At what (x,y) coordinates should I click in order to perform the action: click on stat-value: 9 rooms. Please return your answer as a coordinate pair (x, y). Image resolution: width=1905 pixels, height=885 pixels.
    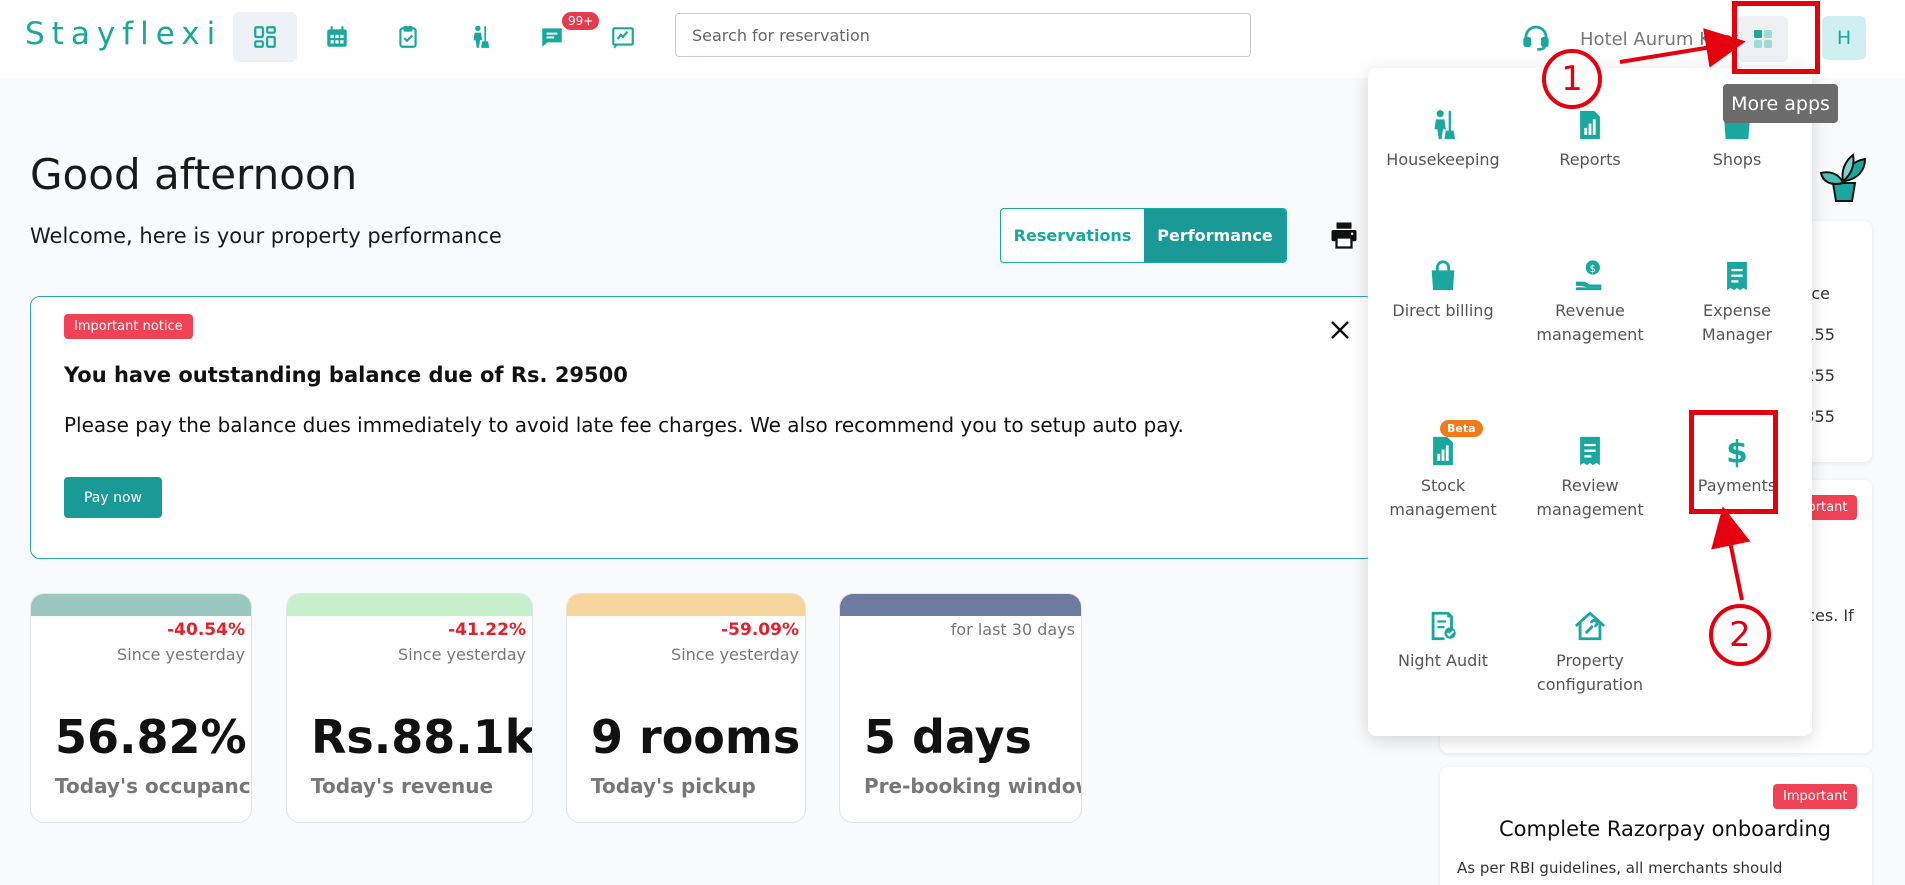
    Looking at the image, I should click on (696, 737).